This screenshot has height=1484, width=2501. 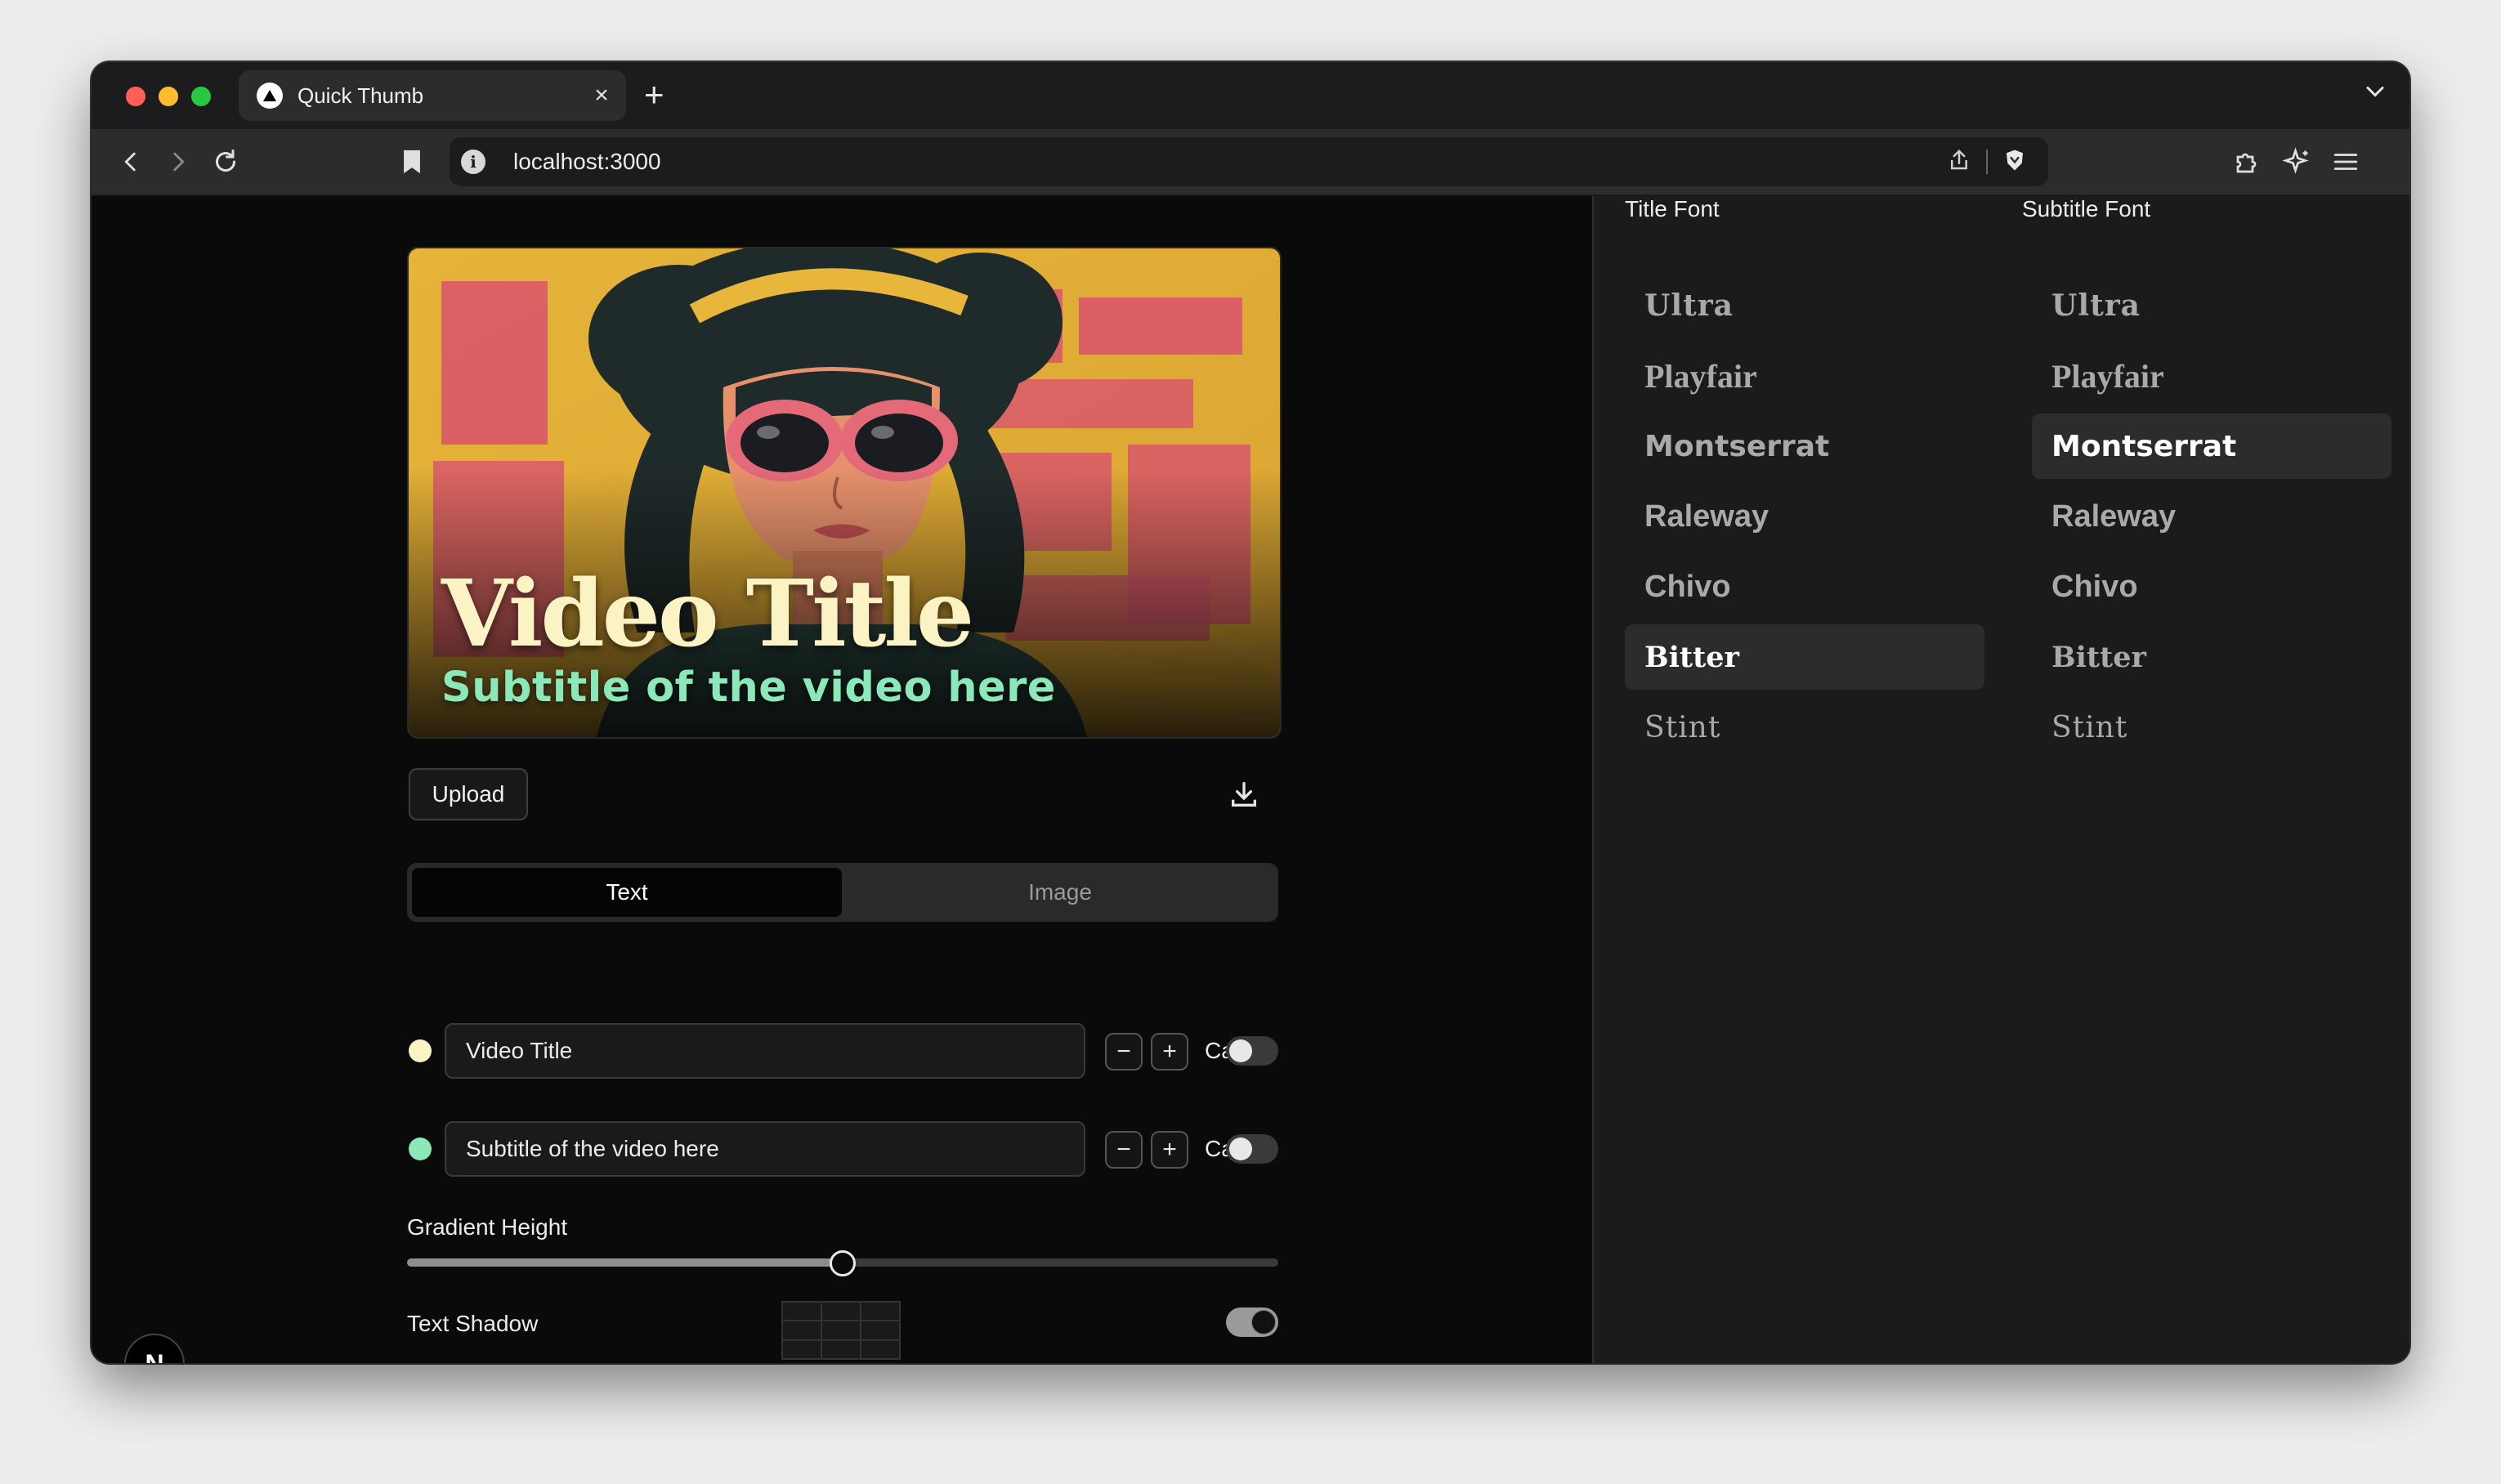 I want to click on brave-shield-icon, so click(x=2015, y=162).